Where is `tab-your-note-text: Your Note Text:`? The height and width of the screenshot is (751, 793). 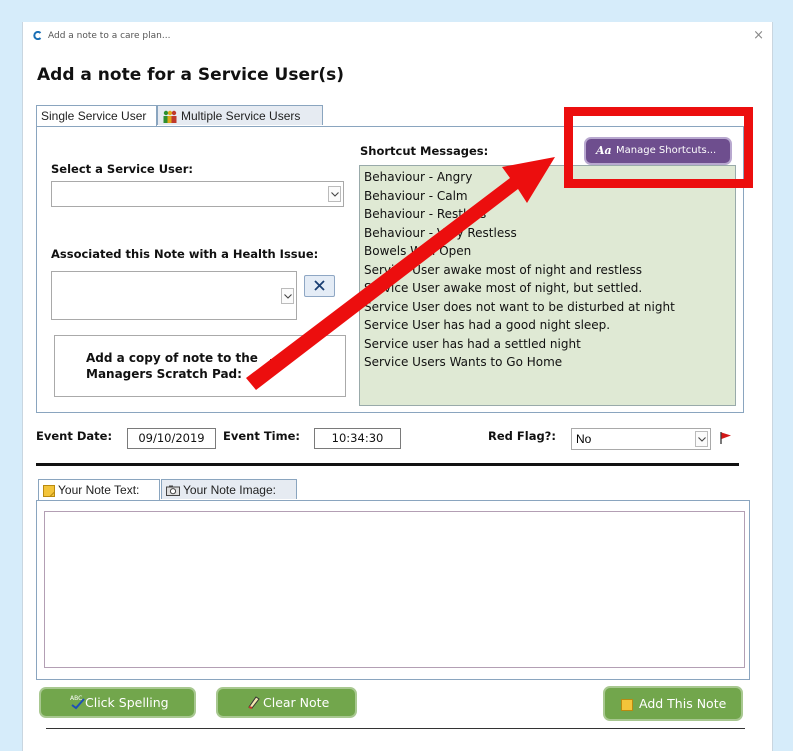
tab-your-note-text: Your Note Text: is located at coordinates (99, 489).